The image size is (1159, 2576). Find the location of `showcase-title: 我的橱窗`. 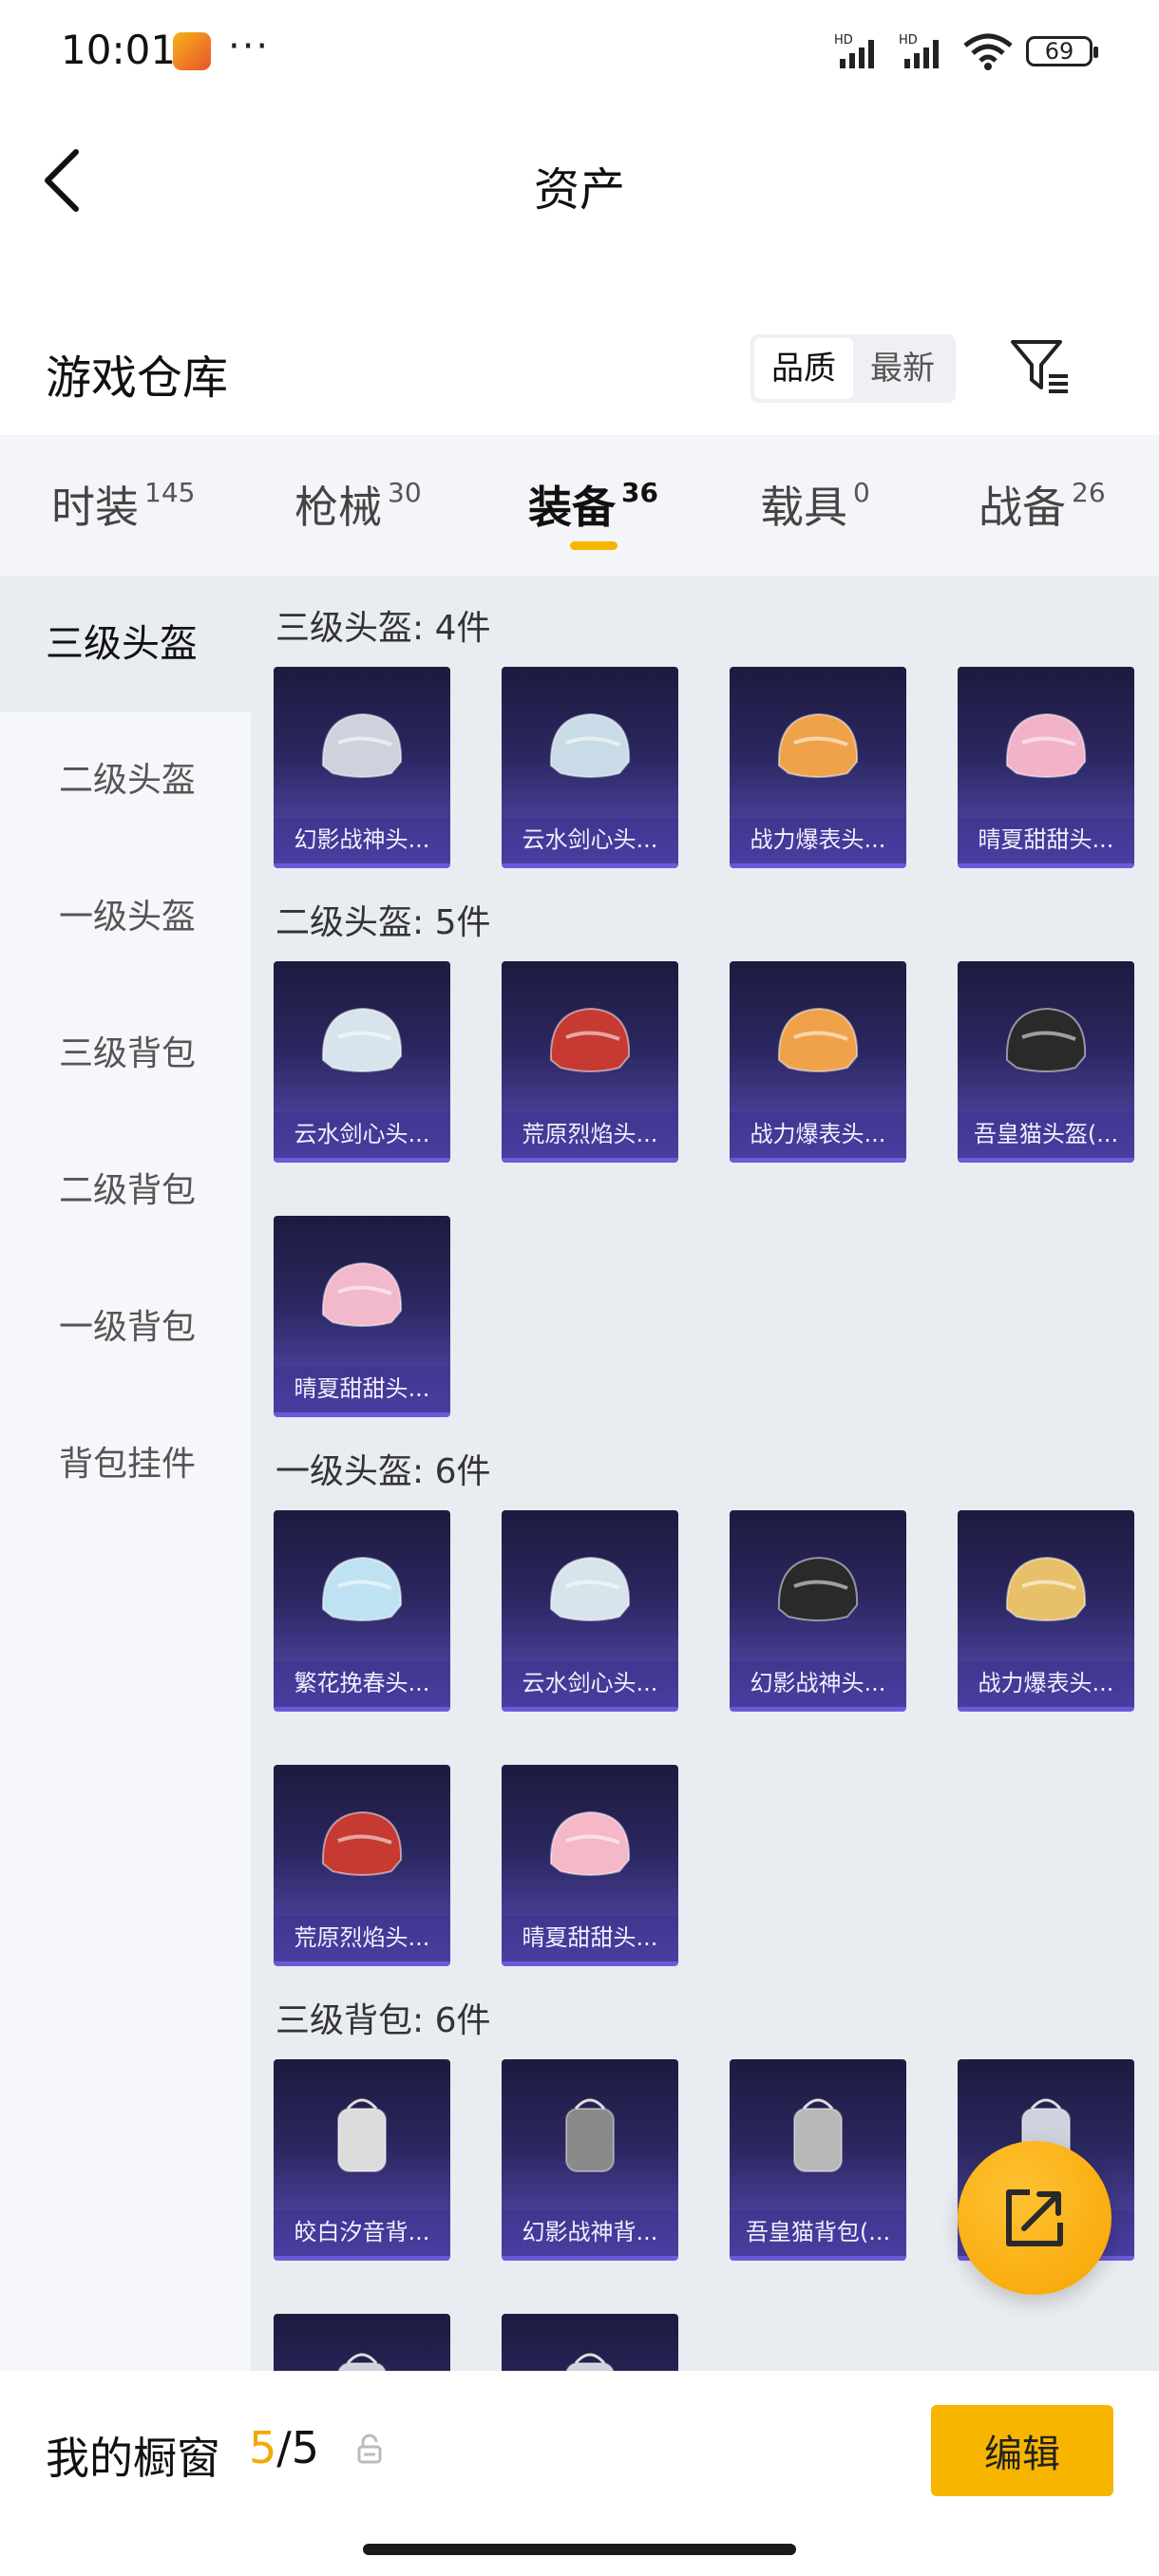

showcase-title: 我的橱窗 is located at coordinates (133, 2458).